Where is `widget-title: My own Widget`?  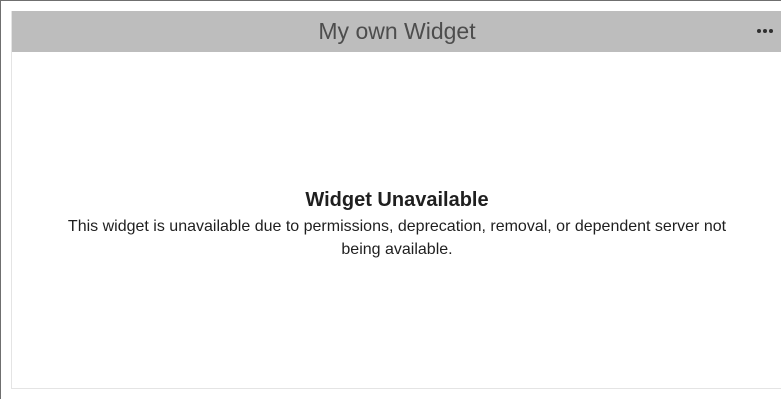
widget-title: My own Widget is located at coordinates (397, 31).